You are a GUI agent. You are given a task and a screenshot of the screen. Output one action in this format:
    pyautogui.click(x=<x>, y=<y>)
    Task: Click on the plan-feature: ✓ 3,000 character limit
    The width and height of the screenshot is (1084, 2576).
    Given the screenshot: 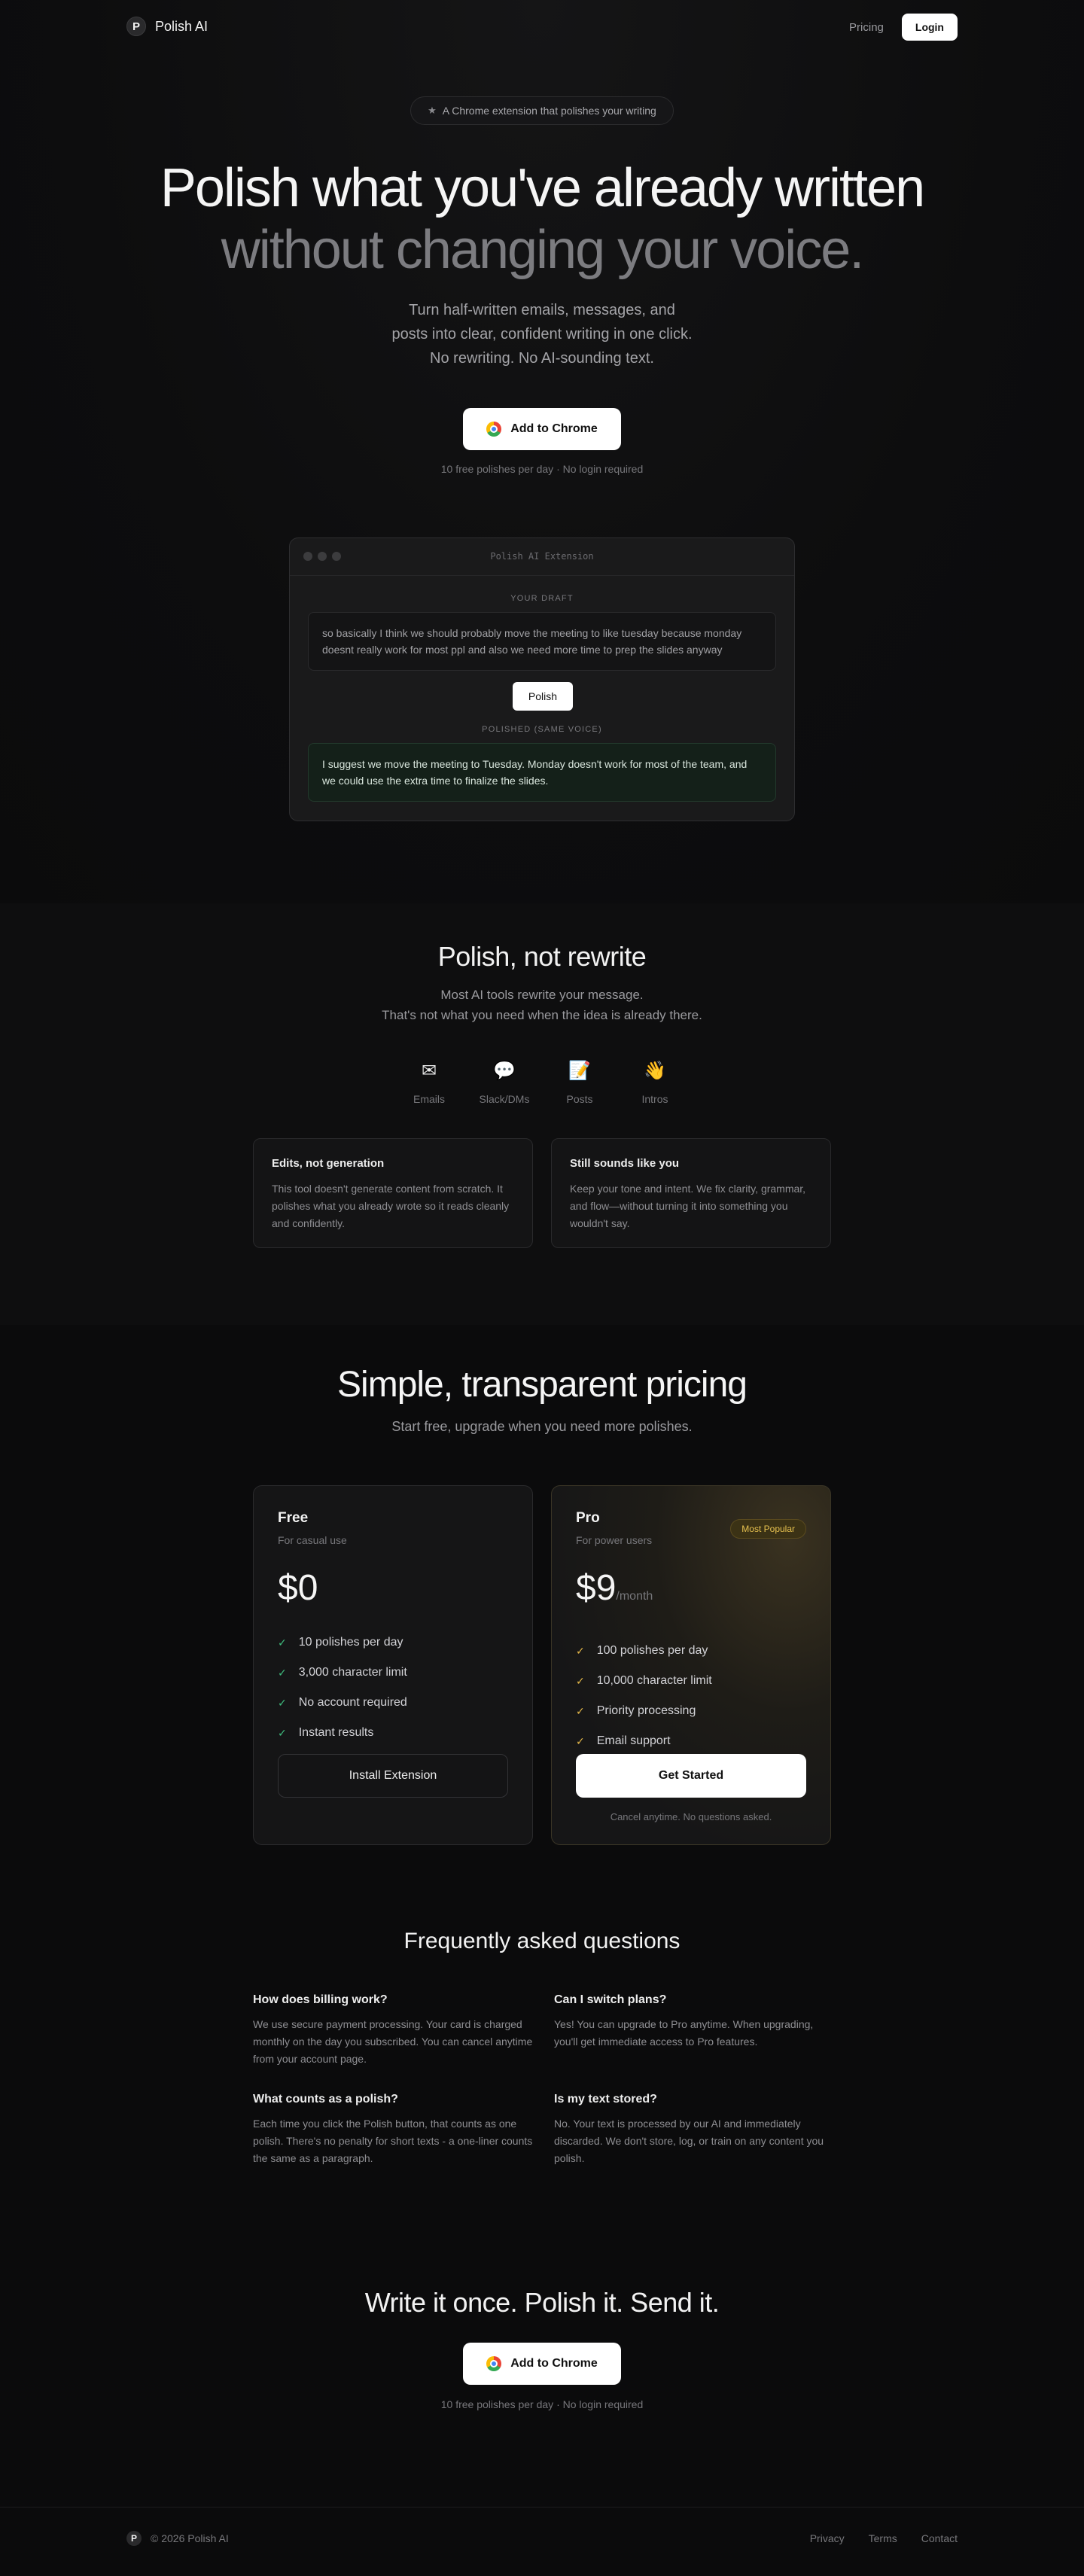 What is the action you would take?
    pyautogui.click(x=393, y=1673)
    